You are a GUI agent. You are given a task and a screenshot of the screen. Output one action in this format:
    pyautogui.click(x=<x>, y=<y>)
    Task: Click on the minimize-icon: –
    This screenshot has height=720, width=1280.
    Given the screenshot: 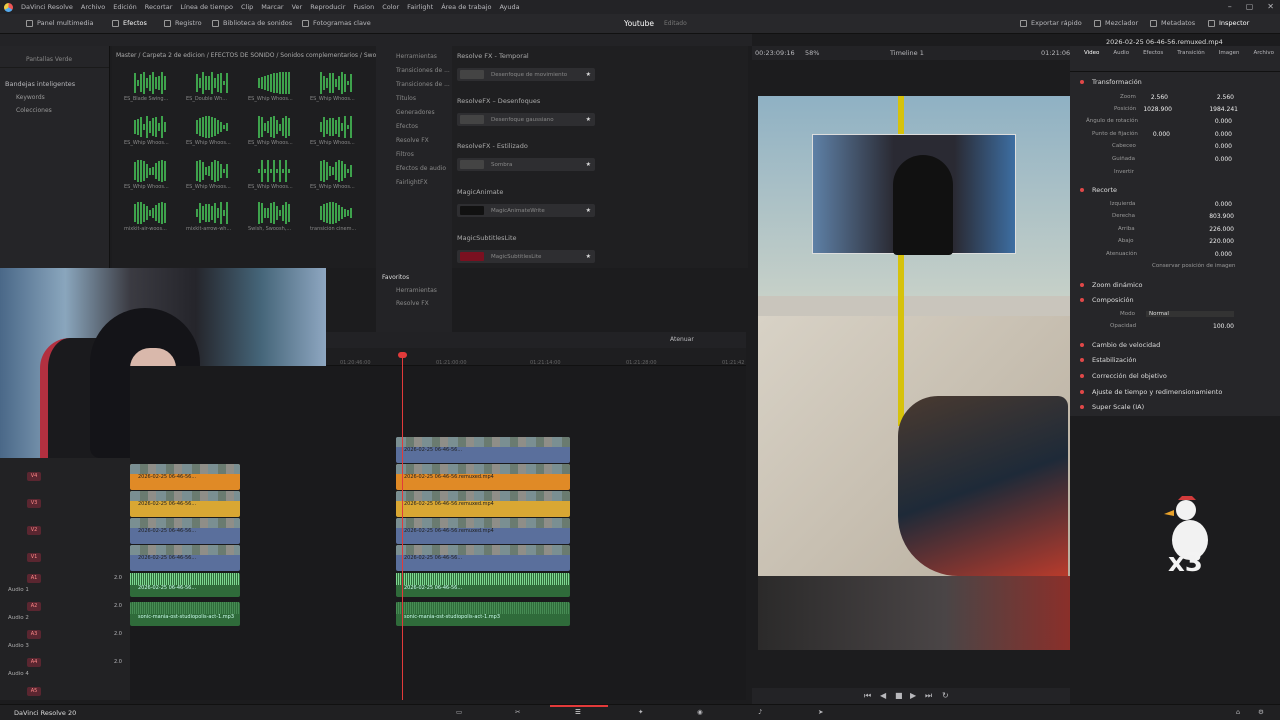 What is the action you would take?
    pyautogui.click(x=1230, y=6)
    